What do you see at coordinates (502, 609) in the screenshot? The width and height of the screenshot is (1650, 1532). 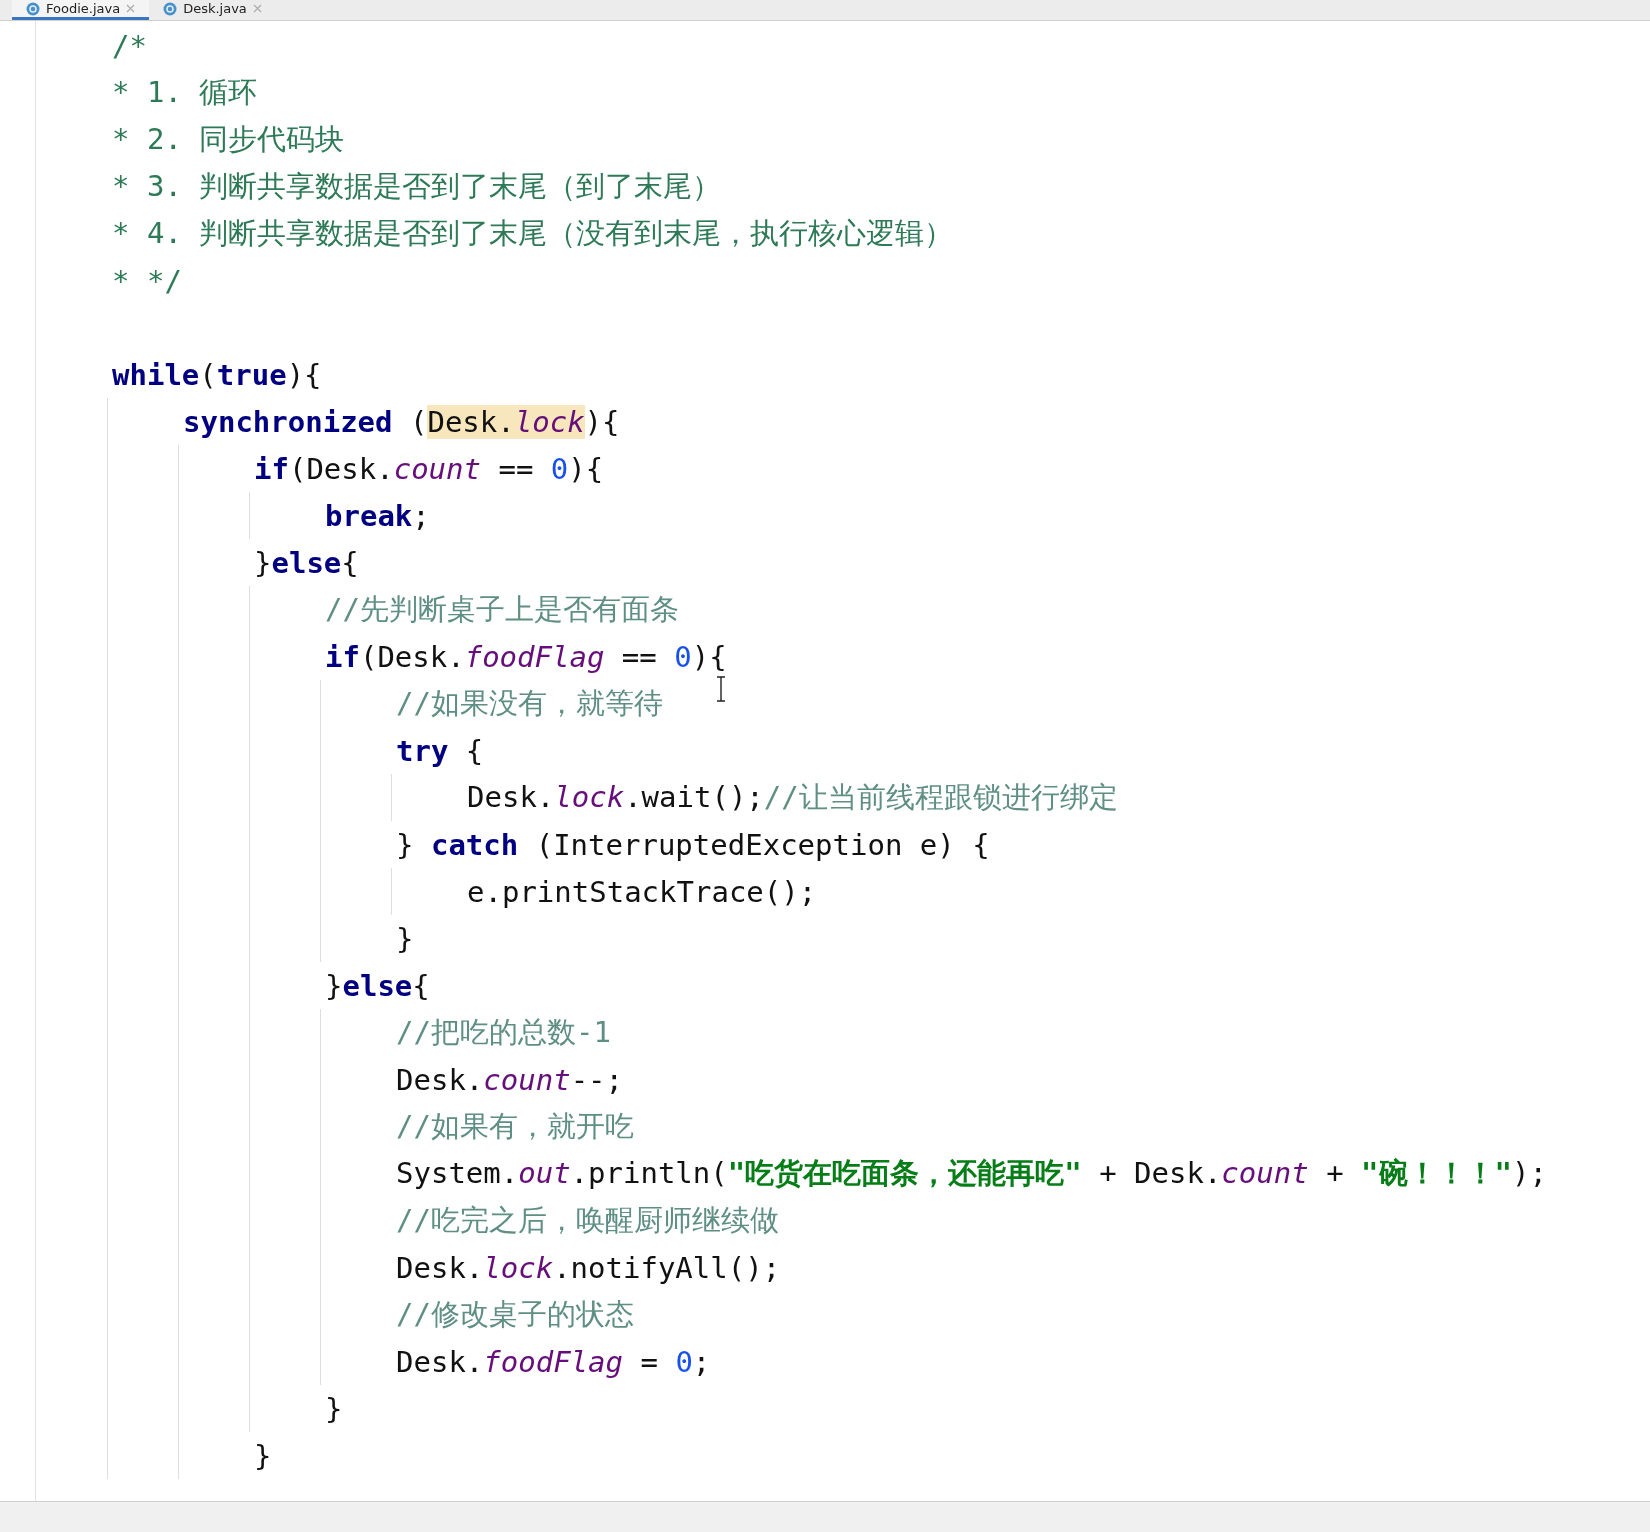 I see `code-line: //先判断桌子上是否有面条` at bounding box center [502, 609].